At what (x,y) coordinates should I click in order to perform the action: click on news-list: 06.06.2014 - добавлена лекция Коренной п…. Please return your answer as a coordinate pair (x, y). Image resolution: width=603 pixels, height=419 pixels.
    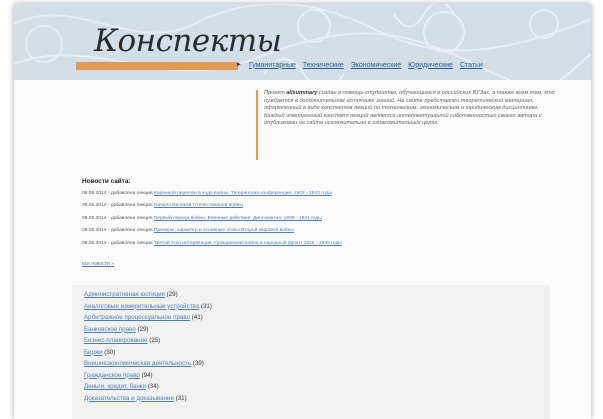
    Looking at the image, I should click on (212, 222).